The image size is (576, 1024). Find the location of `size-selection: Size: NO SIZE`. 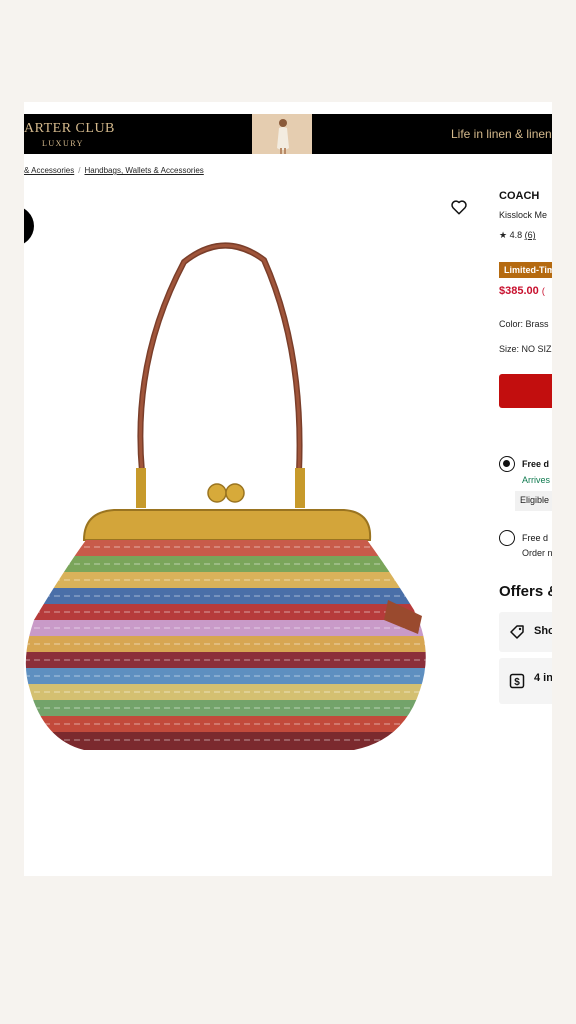

size-selection: Size: NO SIZE is located at coordinates (525, 349).